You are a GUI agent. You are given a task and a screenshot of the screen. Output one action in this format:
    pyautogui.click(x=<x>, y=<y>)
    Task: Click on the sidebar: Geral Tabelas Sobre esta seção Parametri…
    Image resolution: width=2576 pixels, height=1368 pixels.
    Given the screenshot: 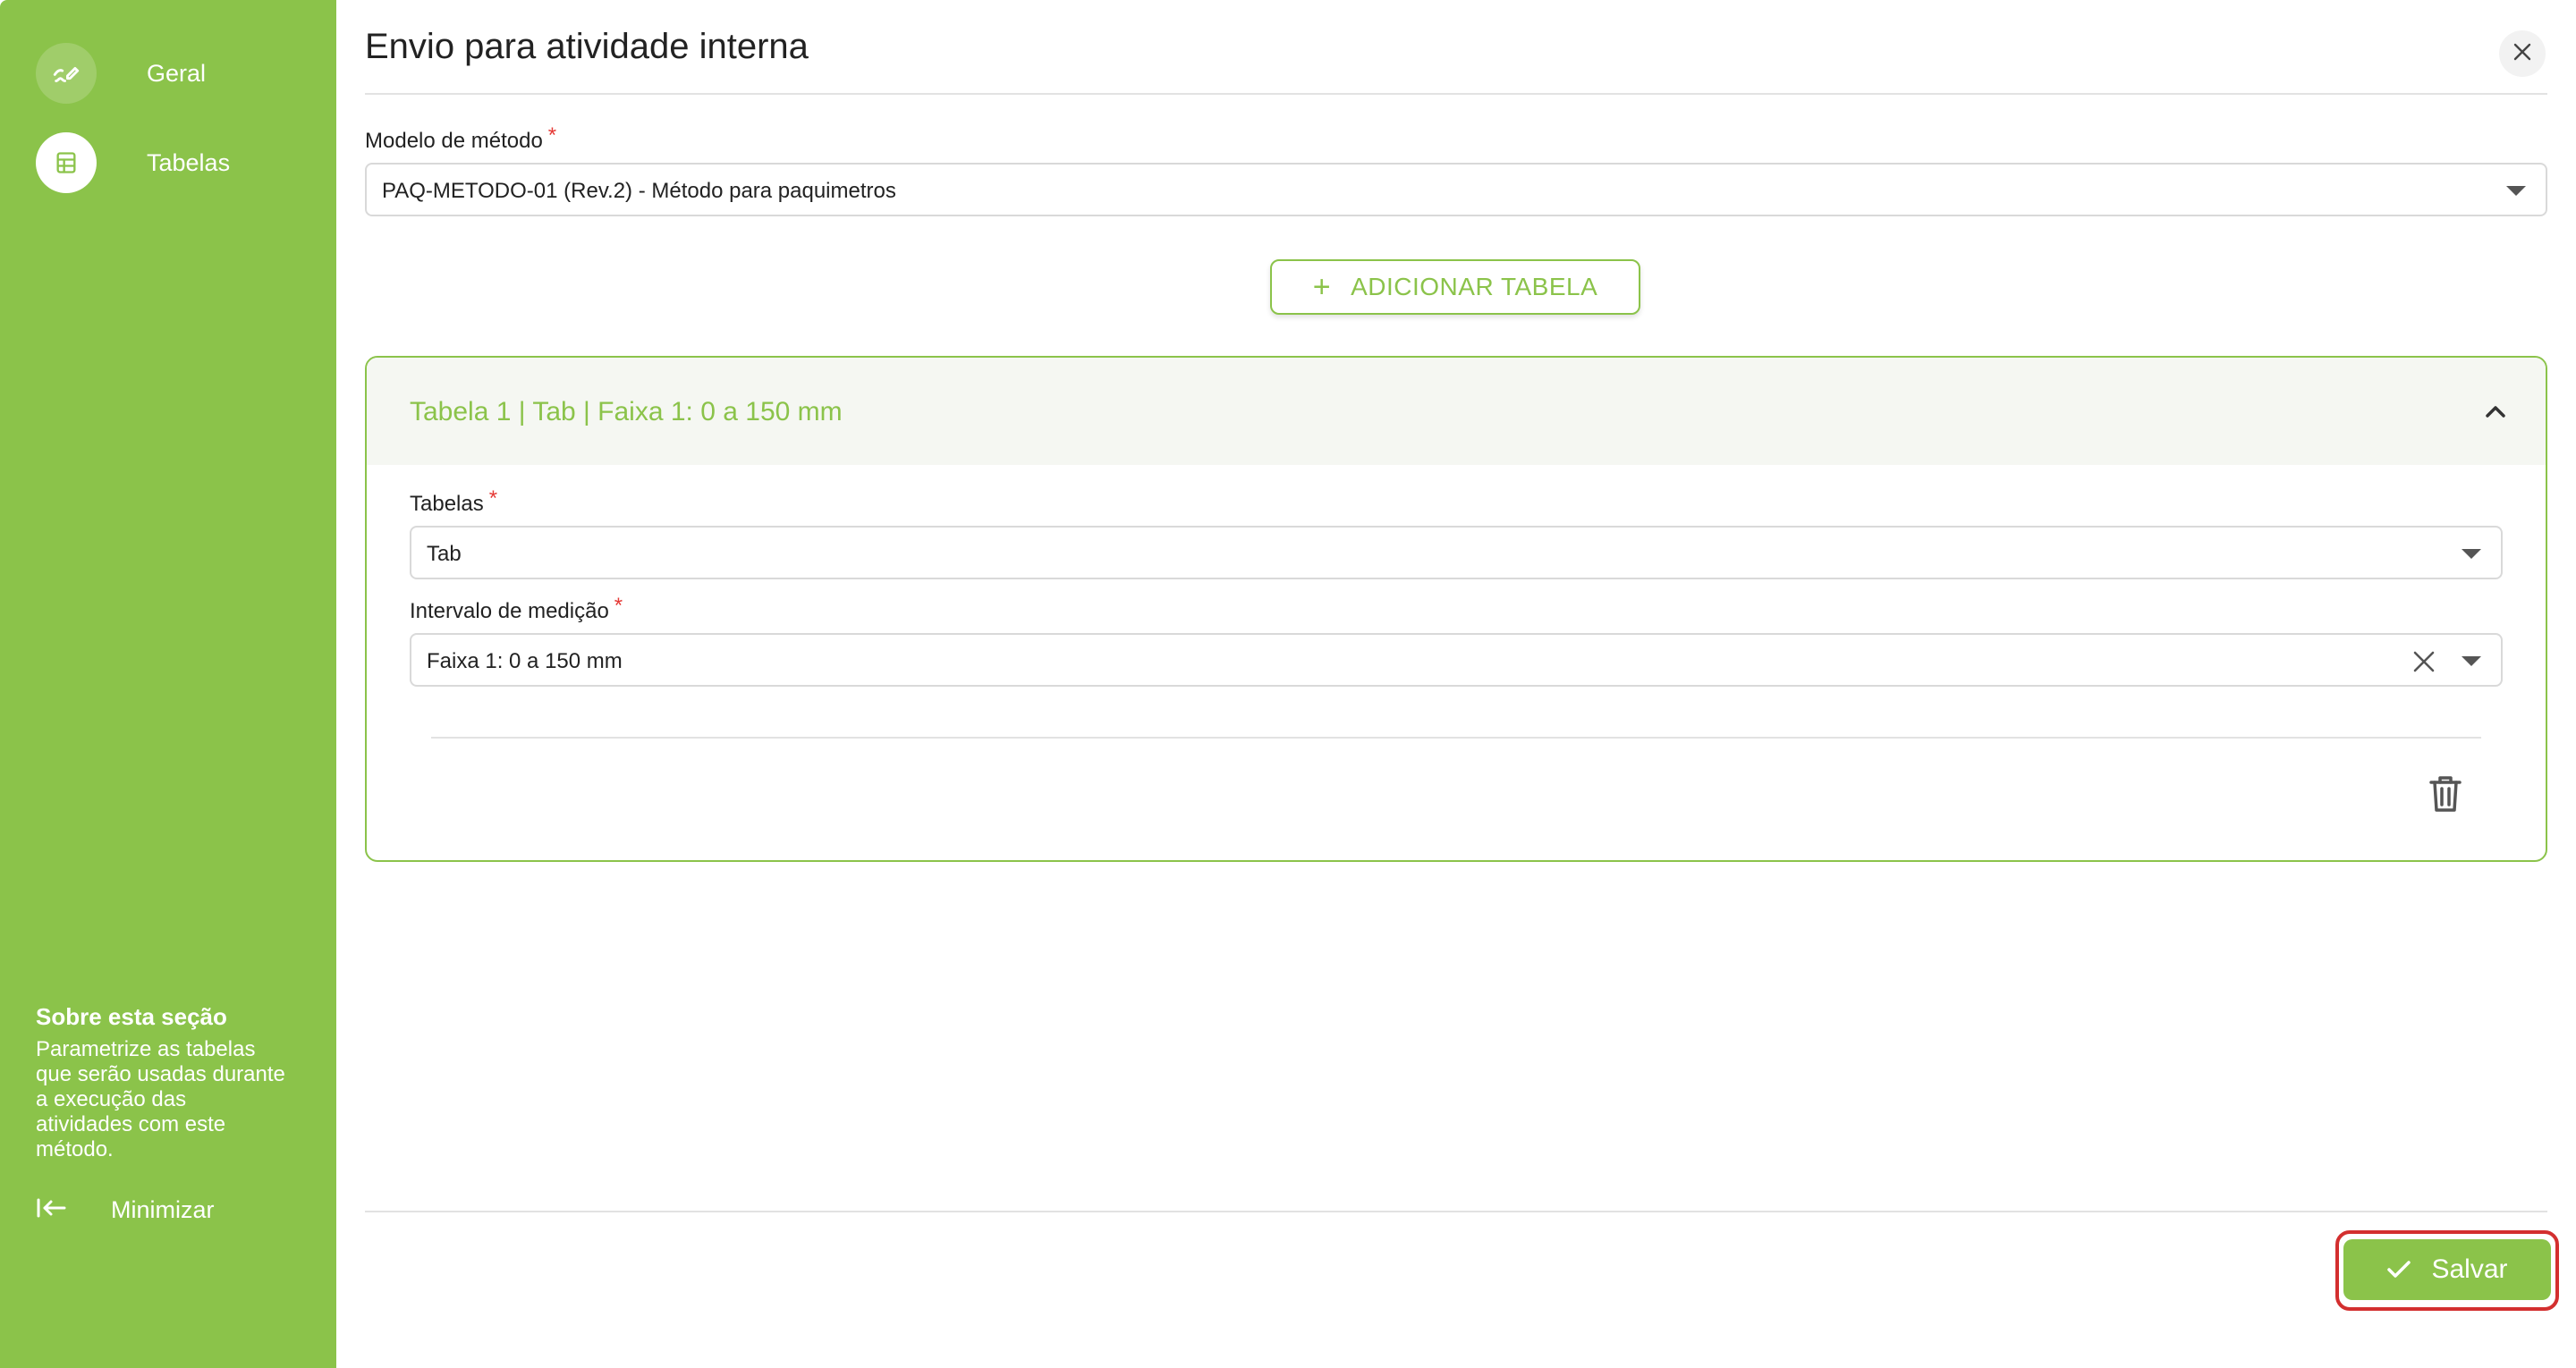 What is the action you would take?
    pyautogui.click(x=168, y=684)
    